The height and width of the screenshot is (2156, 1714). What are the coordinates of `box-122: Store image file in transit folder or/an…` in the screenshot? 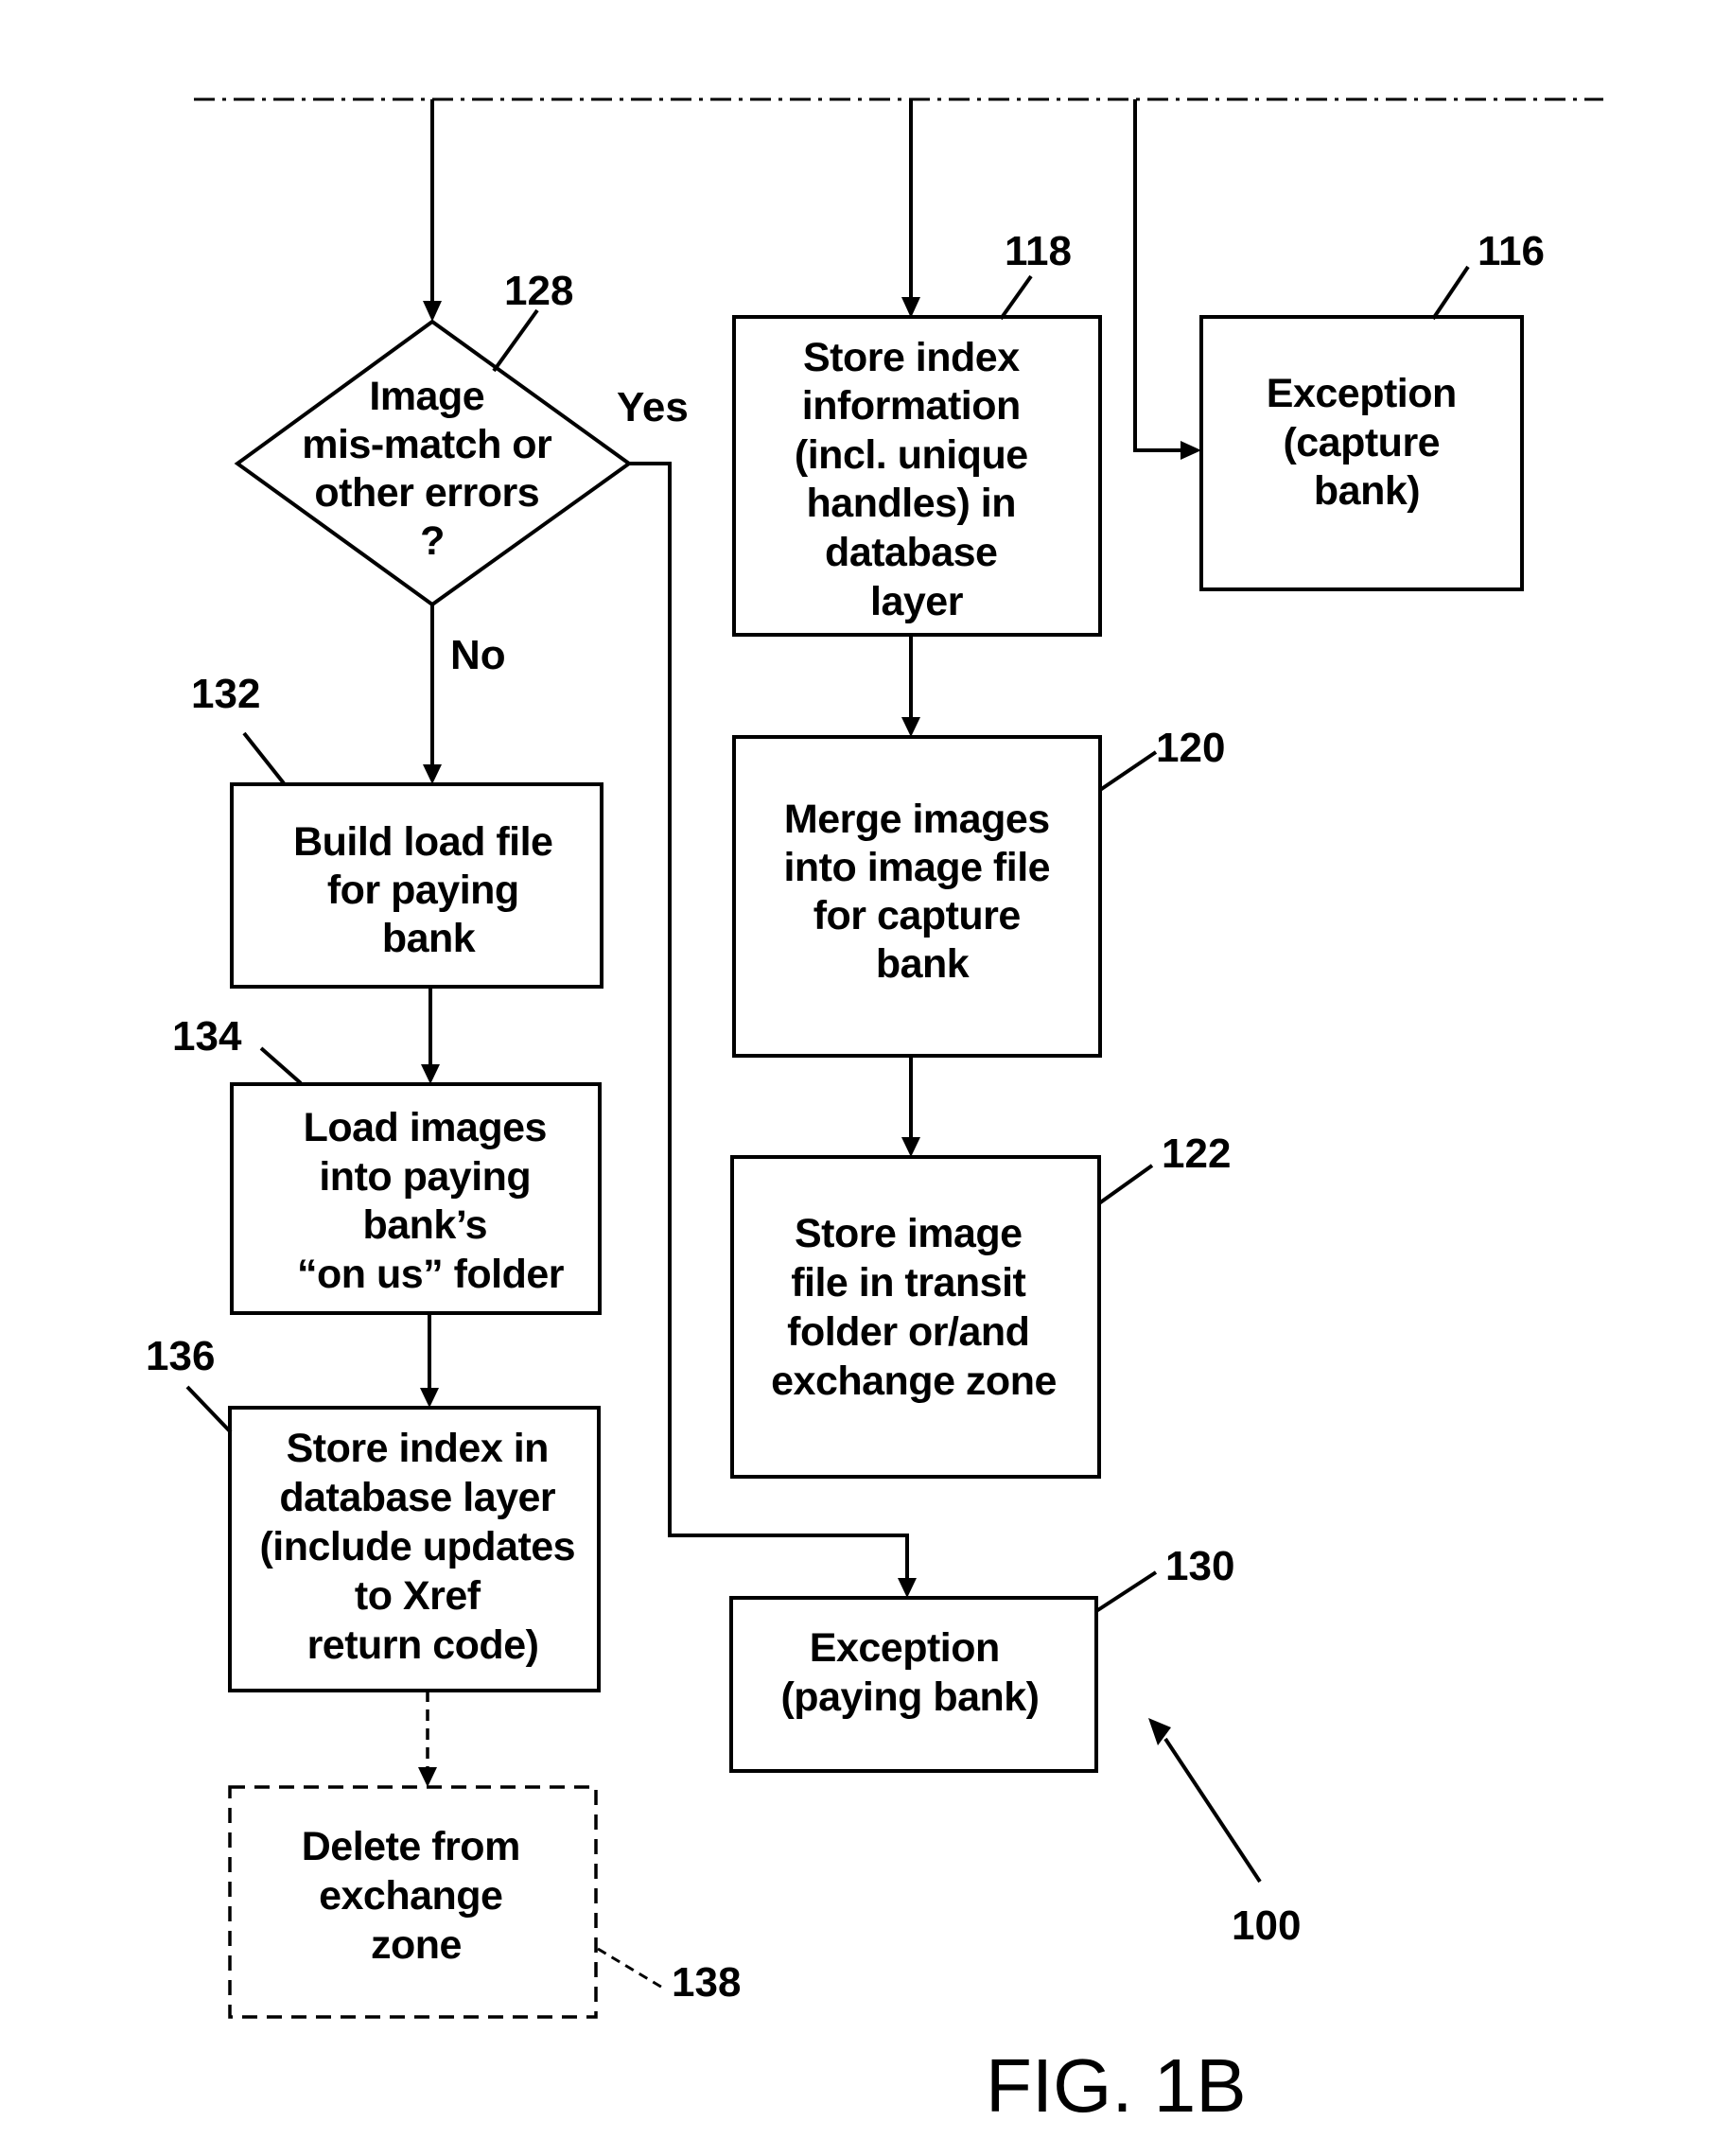 It's located at (980, 1305).